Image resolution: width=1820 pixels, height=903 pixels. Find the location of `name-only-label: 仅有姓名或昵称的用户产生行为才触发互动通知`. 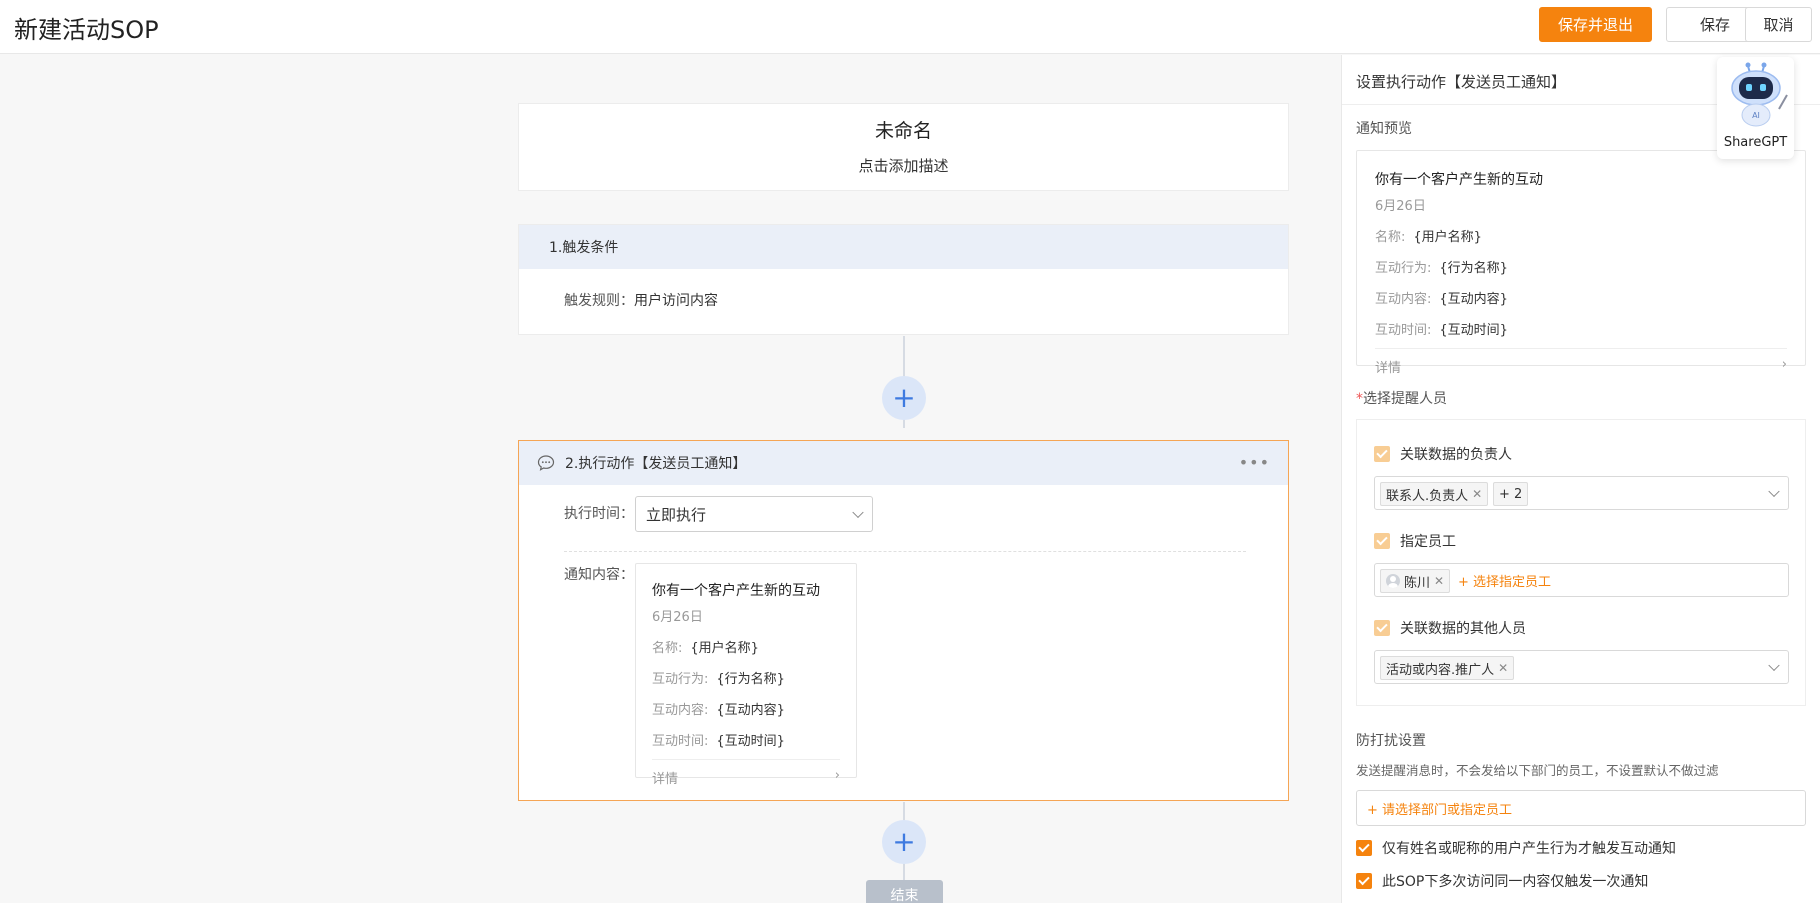

name-only-label: 仅有姓名或昵称的用户产生行为才触发互动通知 is located at coordinates (1529, 849).